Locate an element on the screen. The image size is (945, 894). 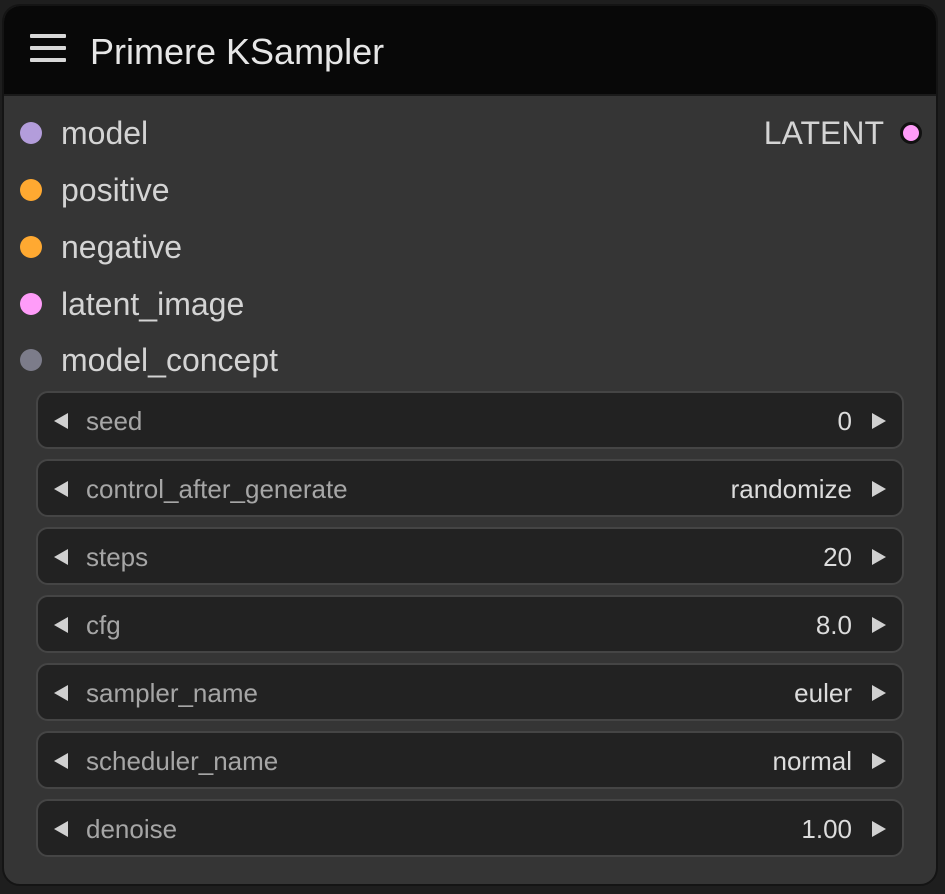
widget-value: 8.0 is located at coordinates (834, 625).